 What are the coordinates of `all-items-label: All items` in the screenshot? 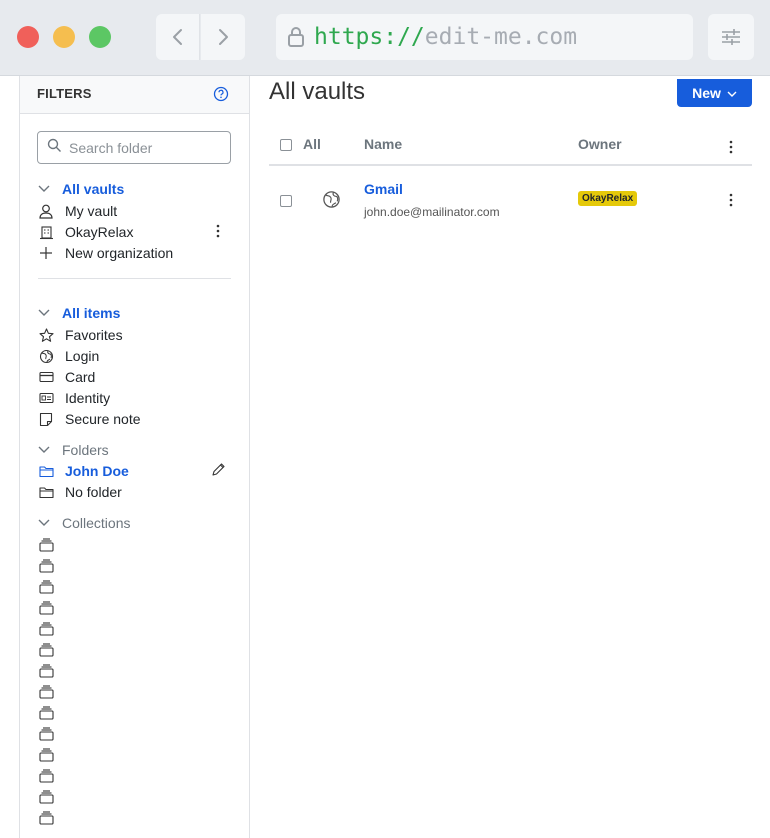 It's located at (91, 313).